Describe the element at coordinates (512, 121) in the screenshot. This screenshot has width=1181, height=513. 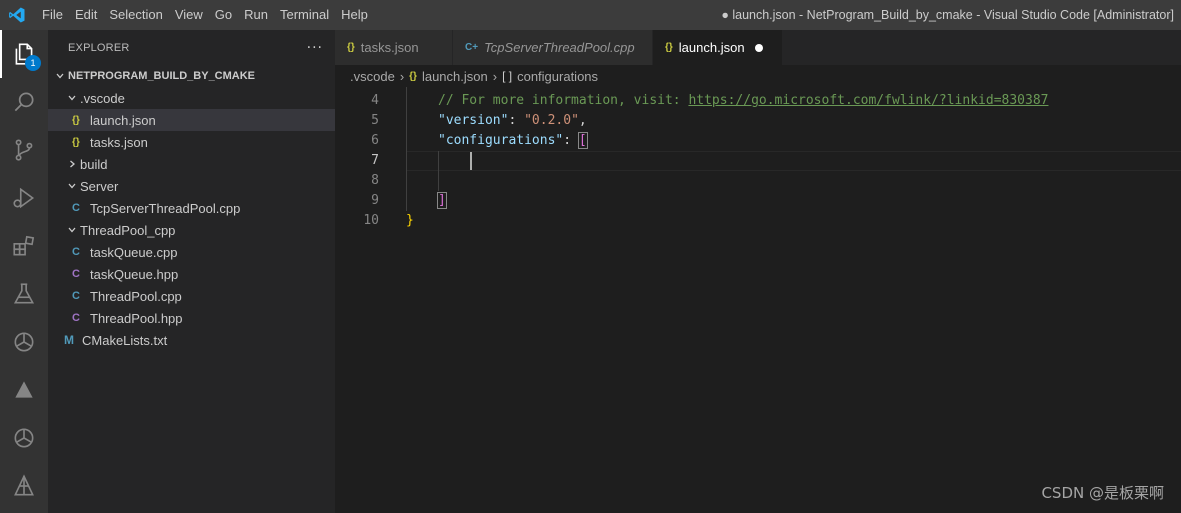
I see `line-text: "version": "0.2.0",` at that location.